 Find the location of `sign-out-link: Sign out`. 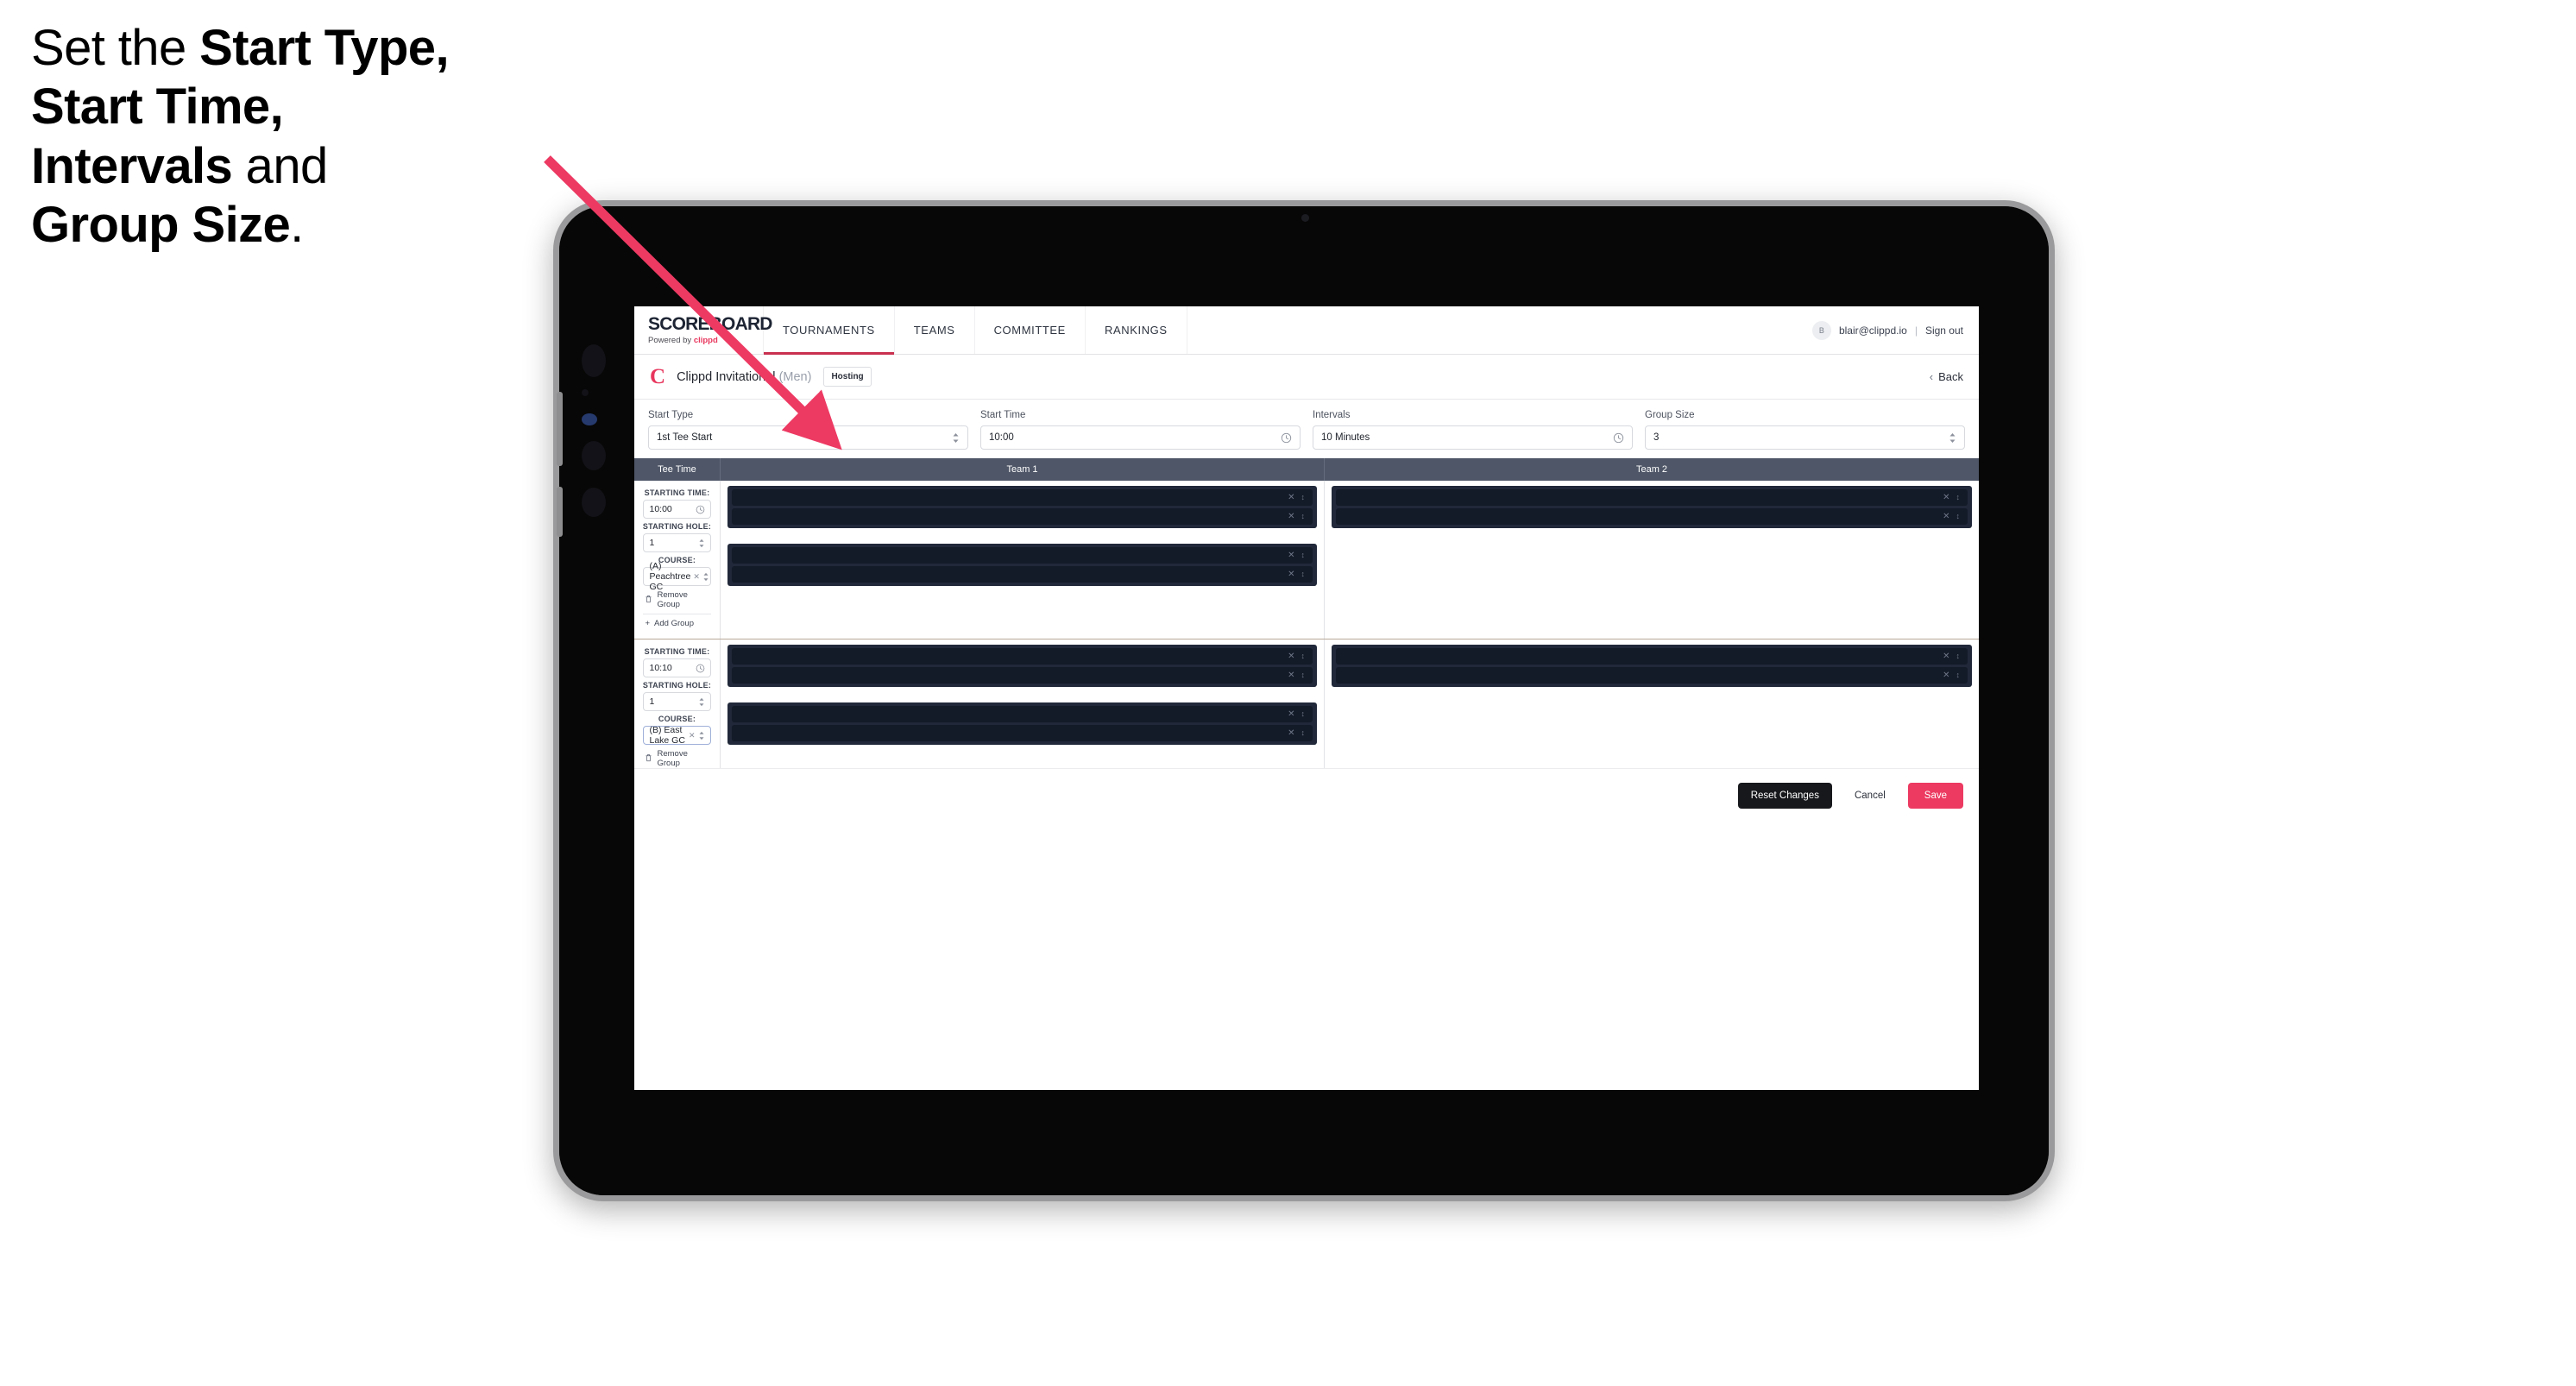

sign-out-link: Sign out is located at coordinates (1944, 330).